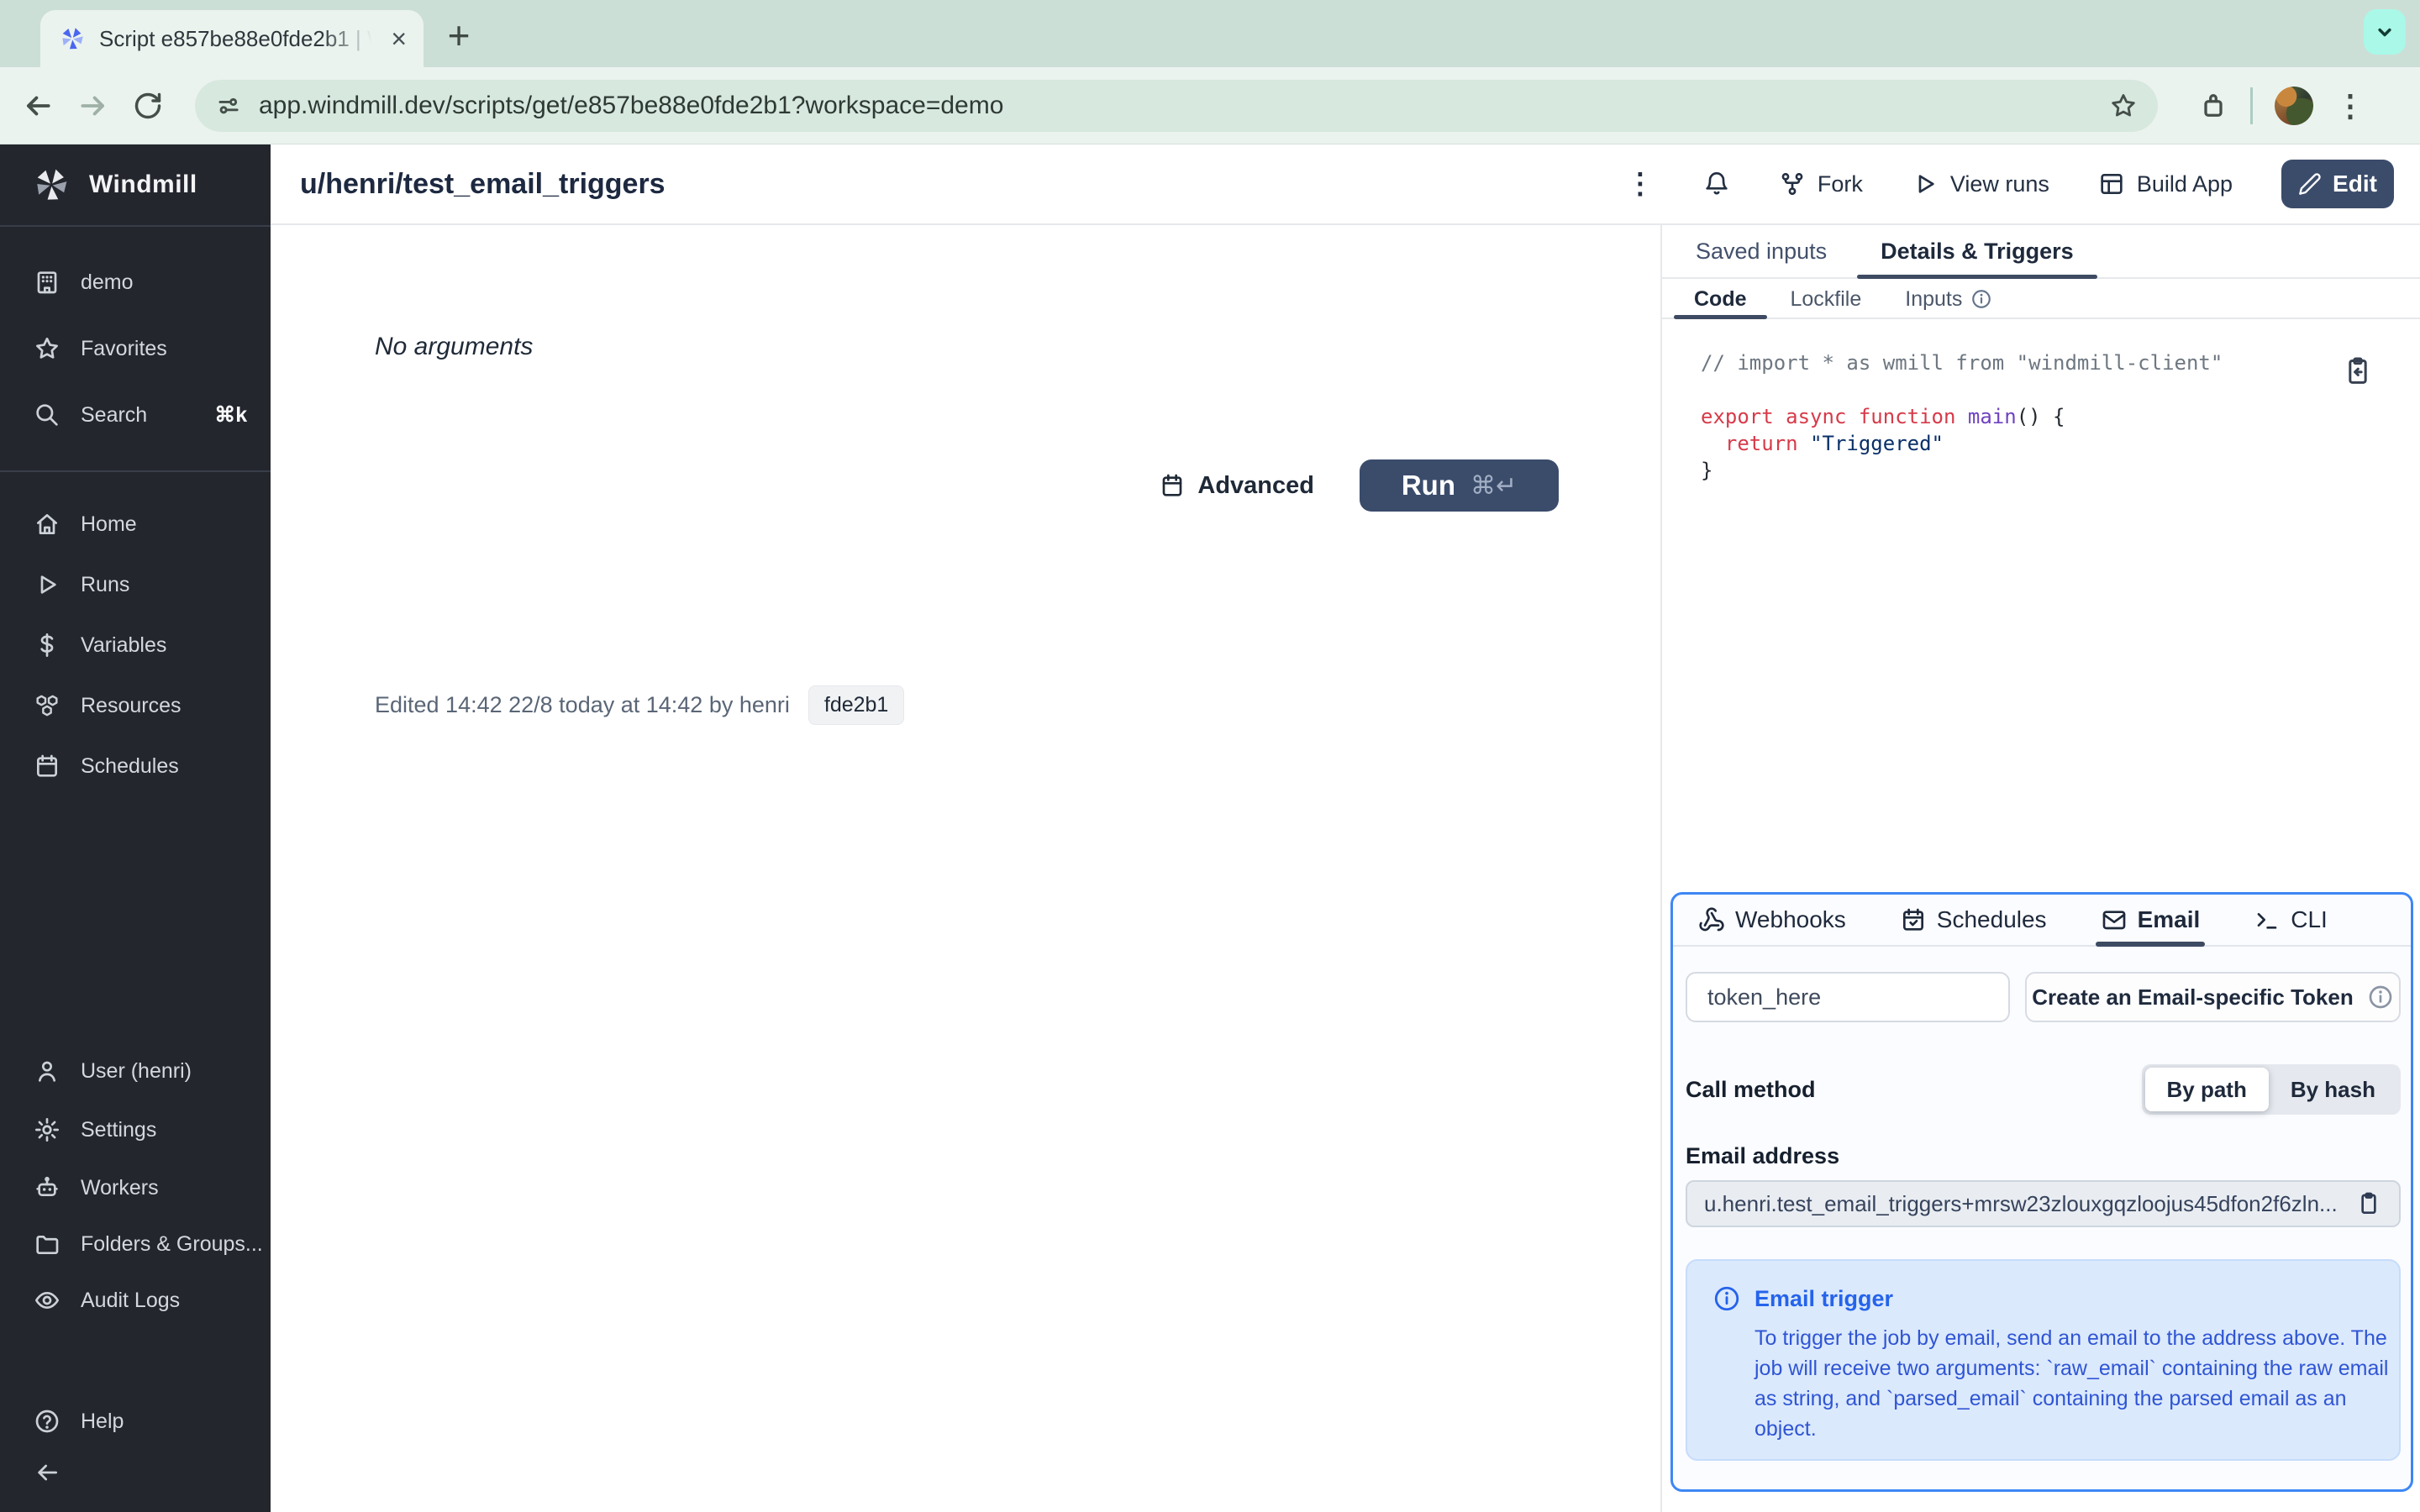  I want to click on sidebar-item-label: User (henri), so click(136, 1070).